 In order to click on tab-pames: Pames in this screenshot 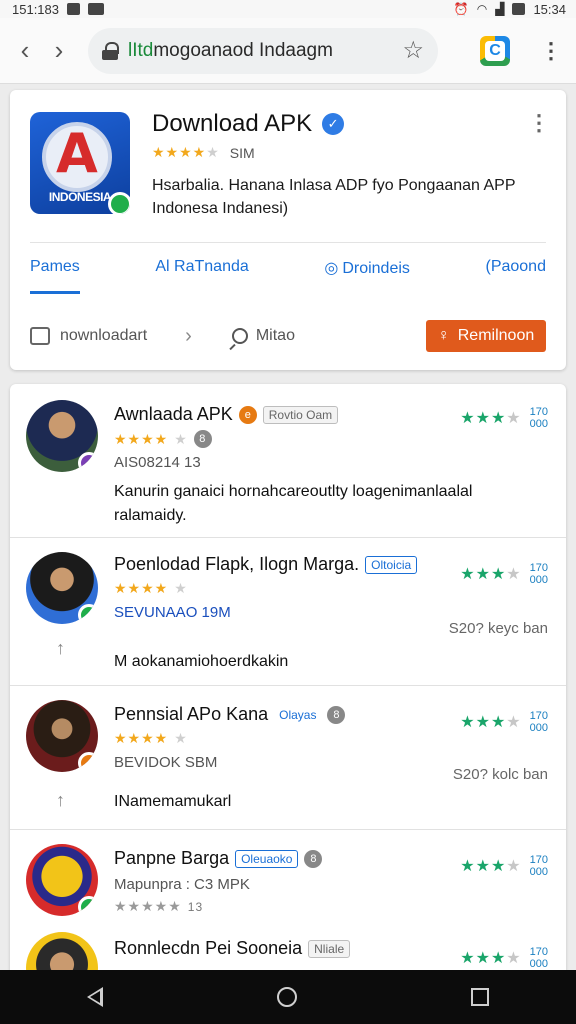, I will do `click(55, 276)`.